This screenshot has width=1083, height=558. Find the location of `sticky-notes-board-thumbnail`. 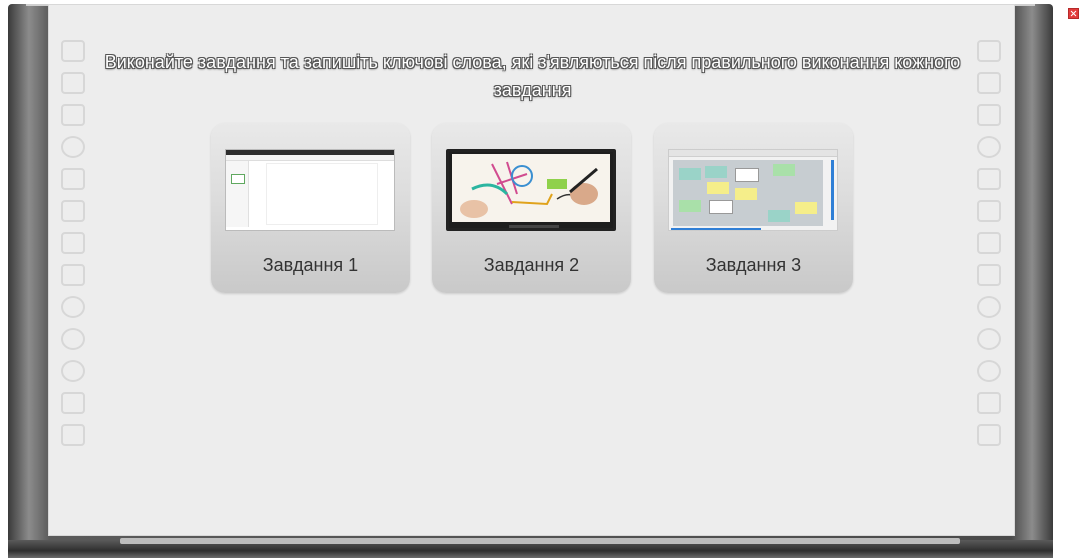

sticky-notes-board-thumbnail is located at coordinates (753, 190).